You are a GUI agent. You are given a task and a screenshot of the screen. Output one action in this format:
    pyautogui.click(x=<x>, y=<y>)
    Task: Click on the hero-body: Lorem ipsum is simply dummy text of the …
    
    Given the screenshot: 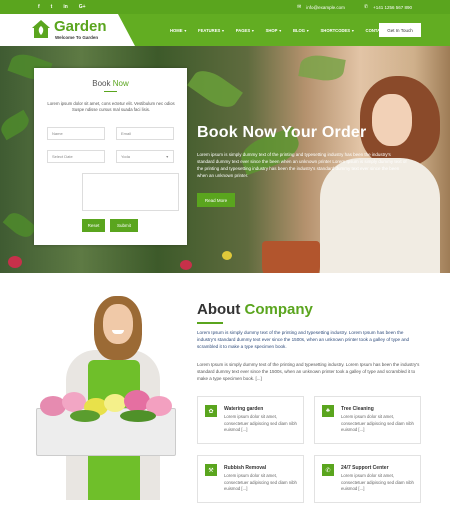 What is the action you would take?
    pyautogui.click(x=302, y=165)
    